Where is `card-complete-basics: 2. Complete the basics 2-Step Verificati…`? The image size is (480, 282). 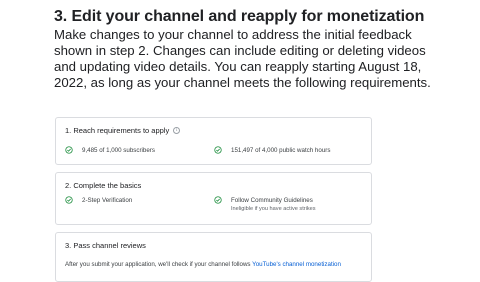
card-complete-basics: 2. Complete the basics 2-Step Verificati… is located at coordinates (213, 198).